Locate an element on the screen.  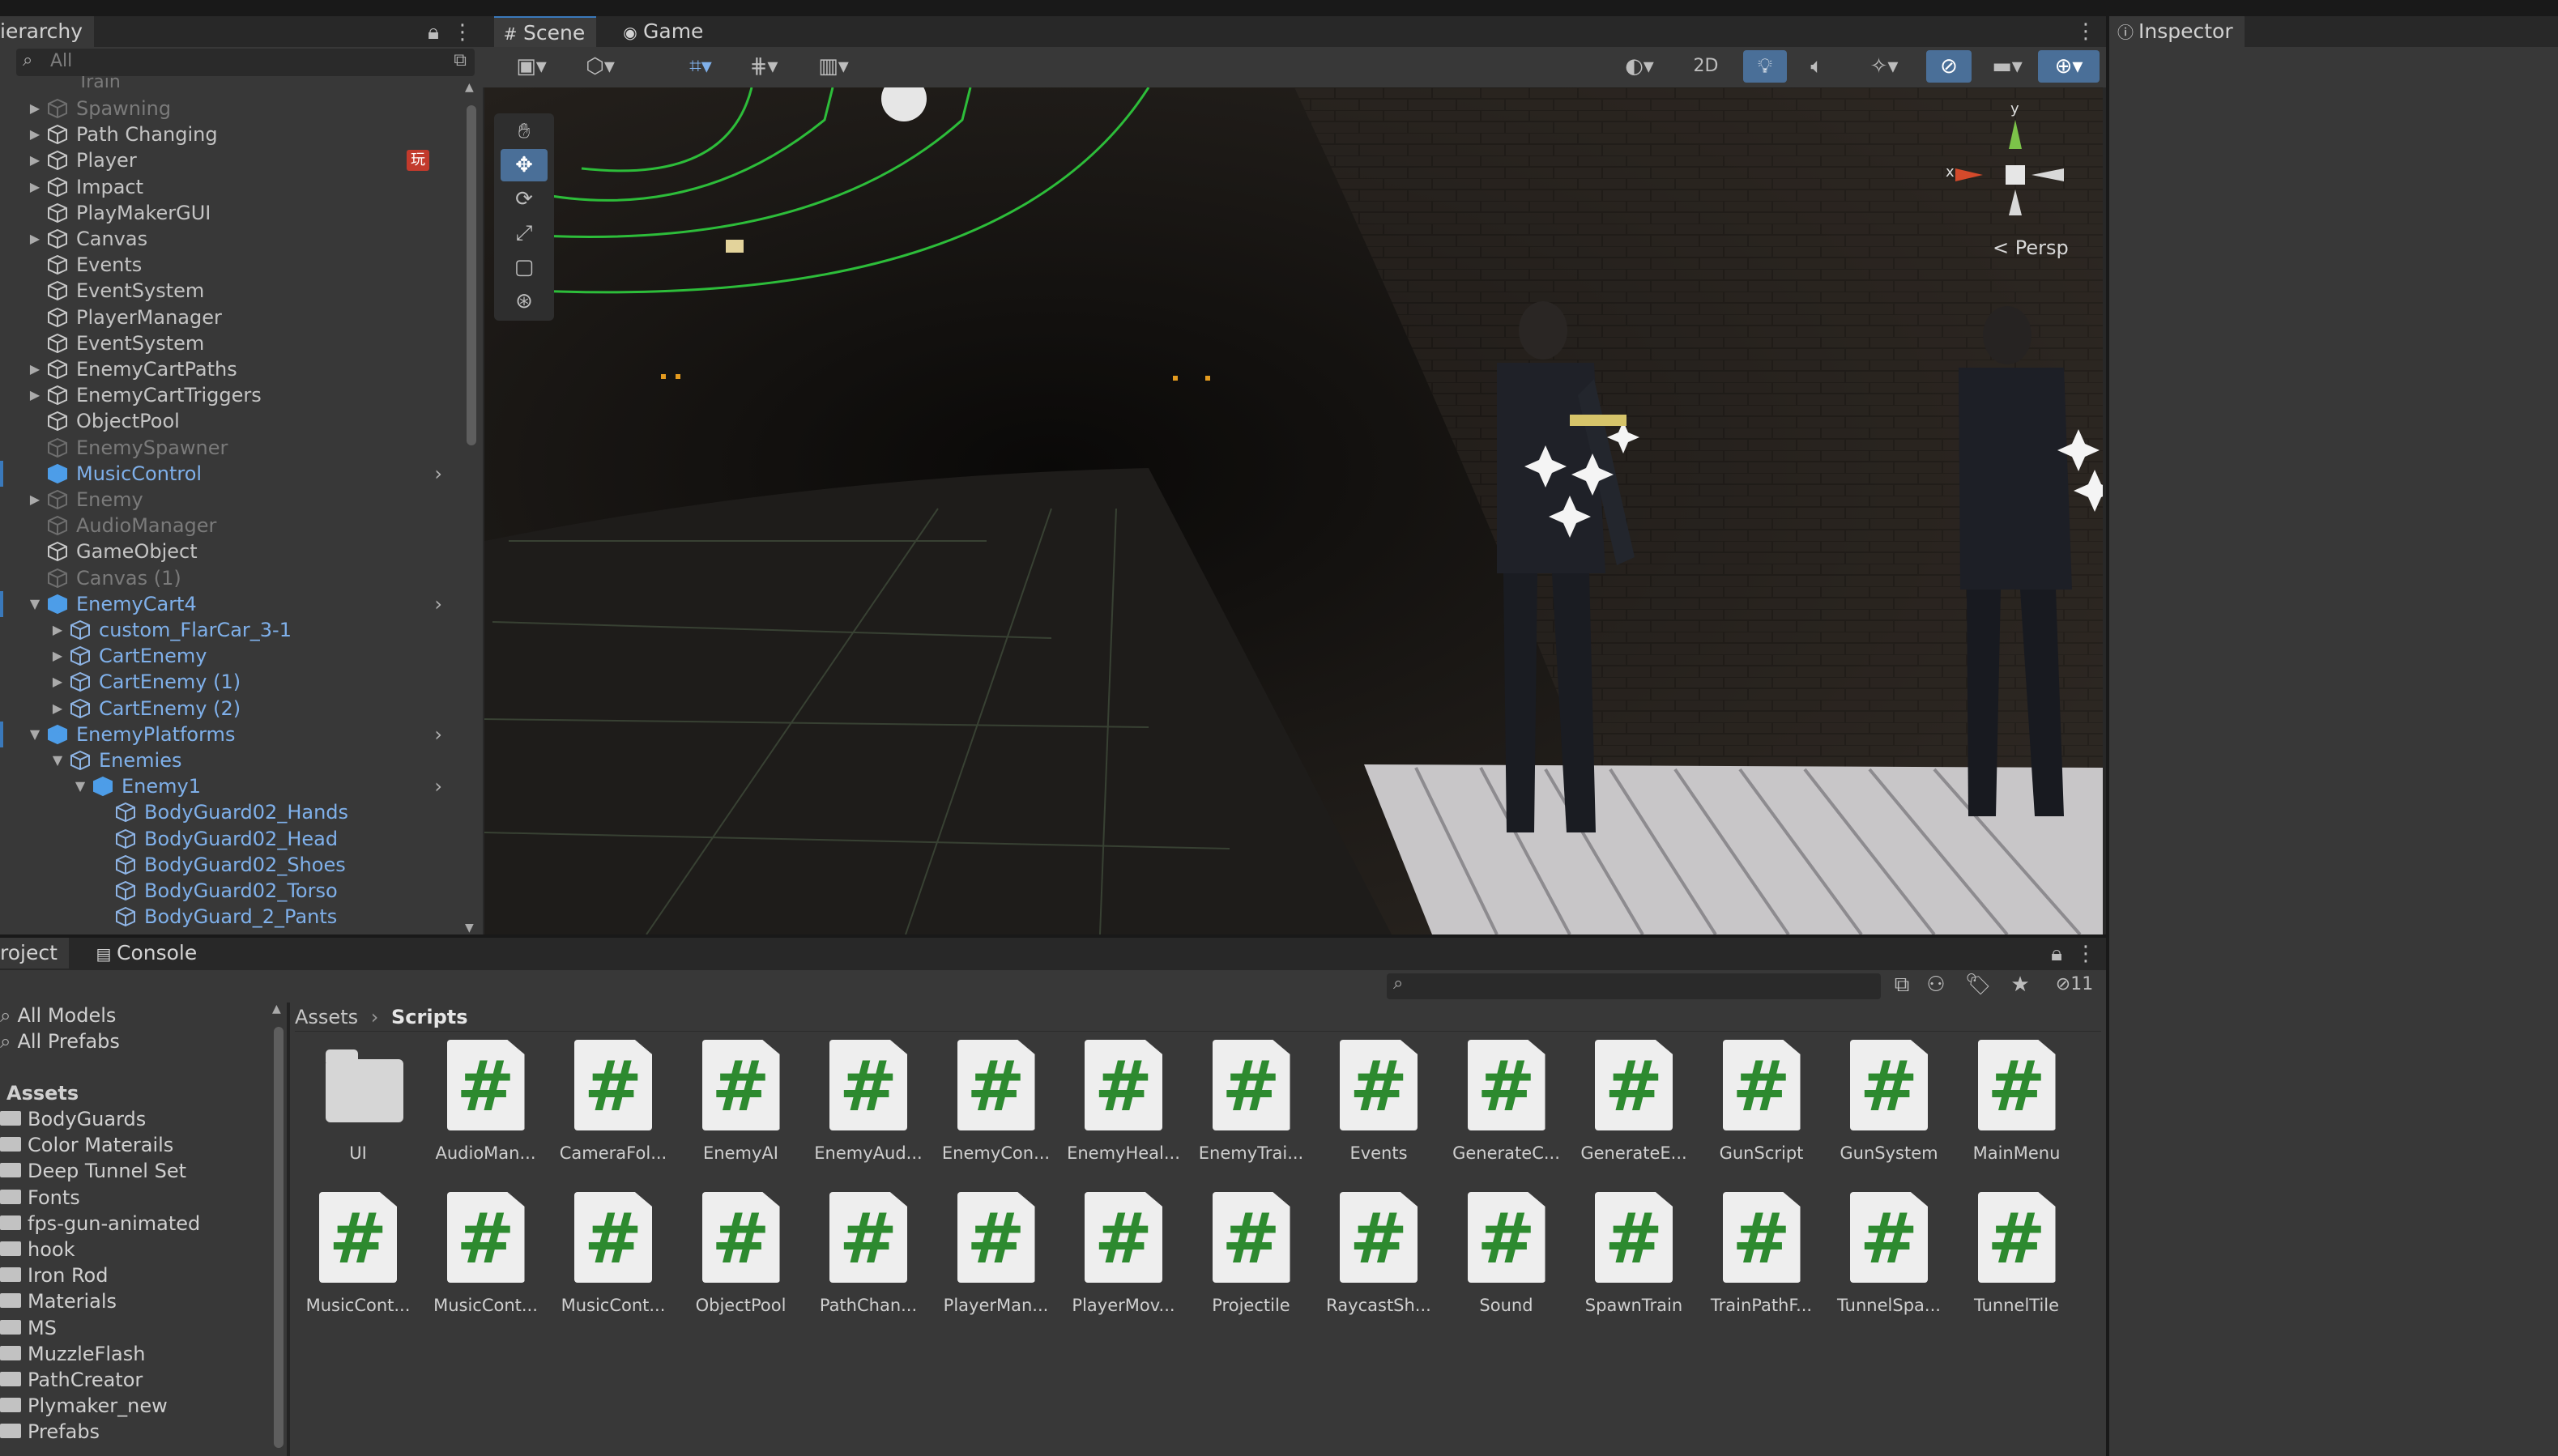
scale-tool-icon: ⤢ is located at coordinates (524, 233).